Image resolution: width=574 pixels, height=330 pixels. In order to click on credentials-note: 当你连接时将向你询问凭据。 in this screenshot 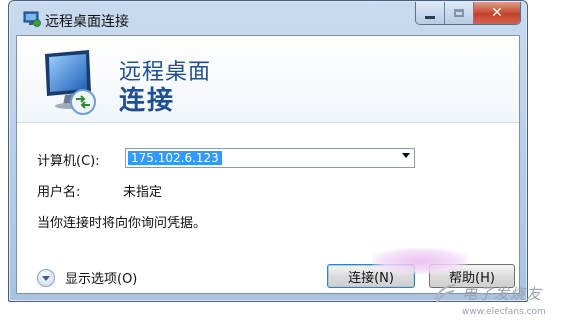, I will do `click(122, 223)`.